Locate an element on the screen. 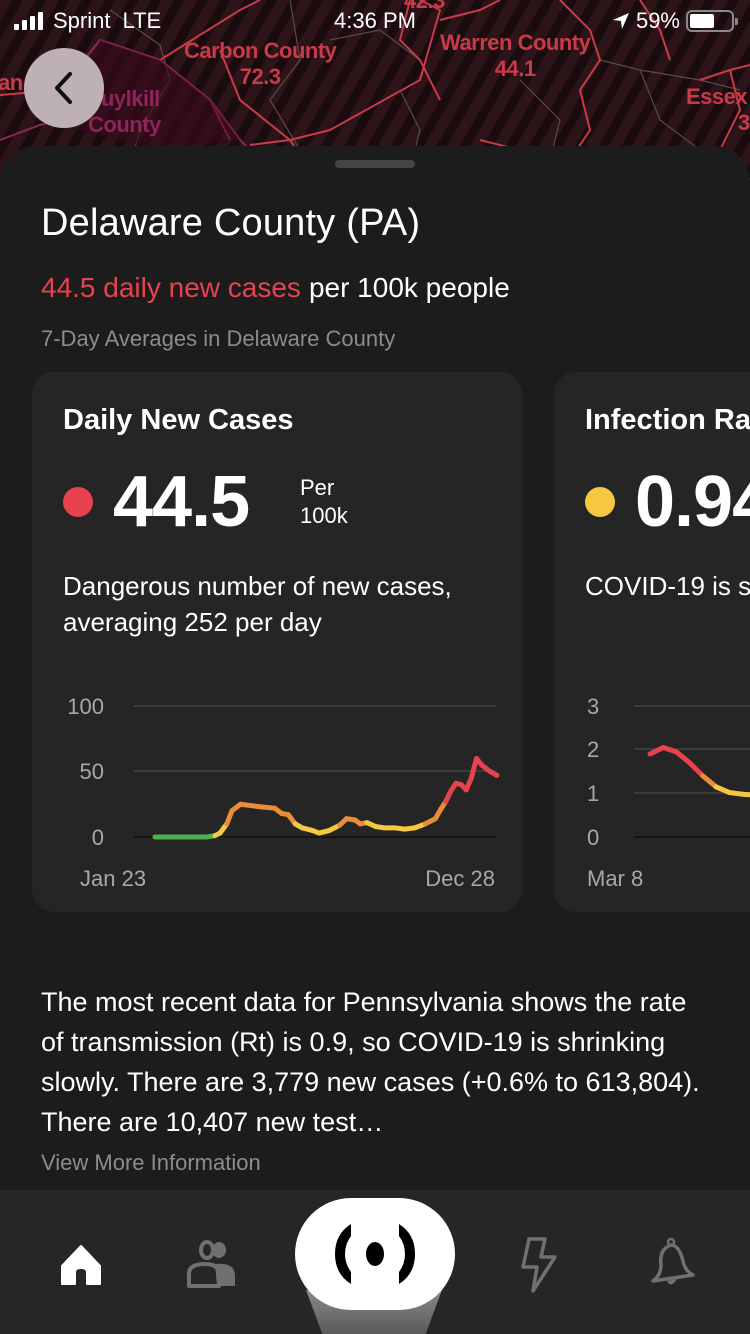 This screenshot has height=1334, width=750. series-daily-cases is located at coordinates (326, 797).